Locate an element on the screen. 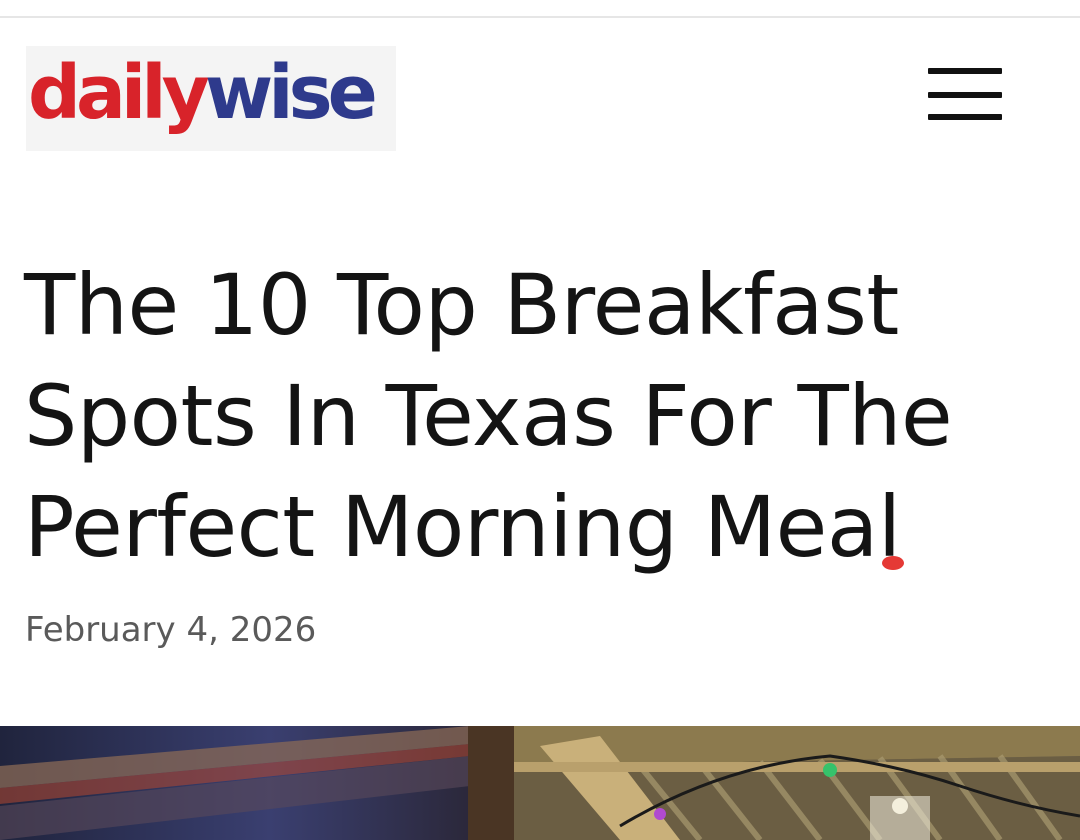 The height and width of the screenshot is (840, 1080). hero-image is located at coordinates (540, 783).